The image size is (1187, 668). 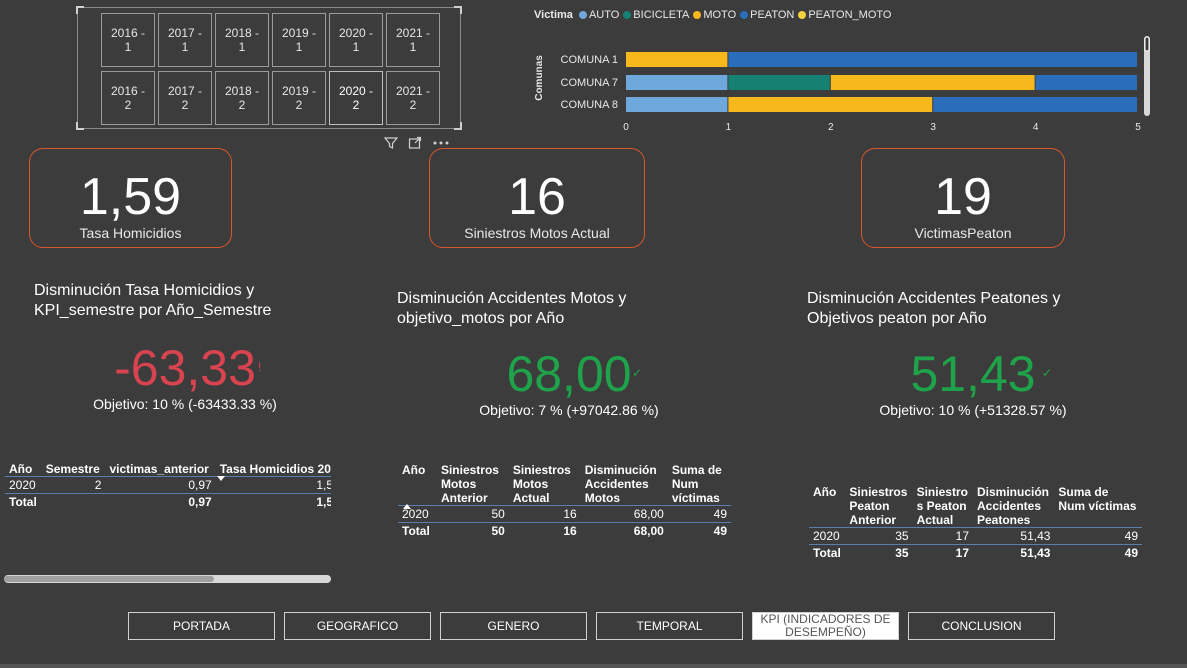 What do you see at coordinates (472, 530) in the screenshot?
I see `cell: 50` at bounding box center [472, 530].